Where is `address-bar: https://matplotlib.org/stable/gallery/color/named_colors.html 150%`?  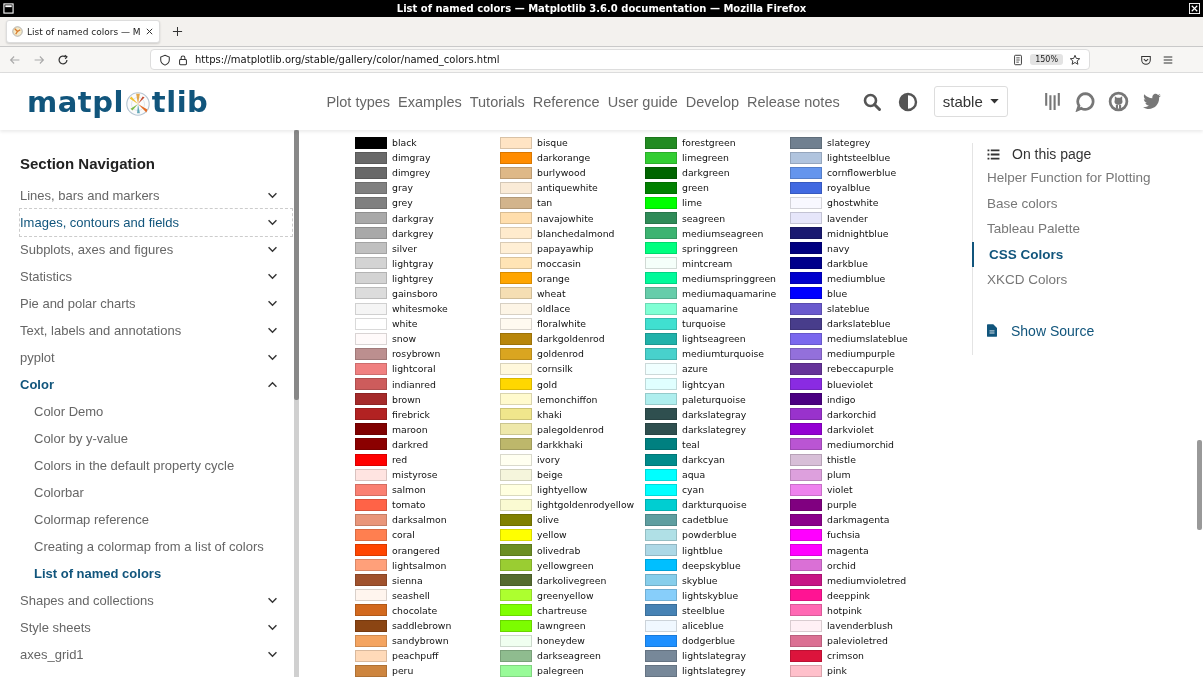
address-bar: https://matplotlib.org/stable/gallery/color/named_colors.html 150% is located at coordinates (620, 59).